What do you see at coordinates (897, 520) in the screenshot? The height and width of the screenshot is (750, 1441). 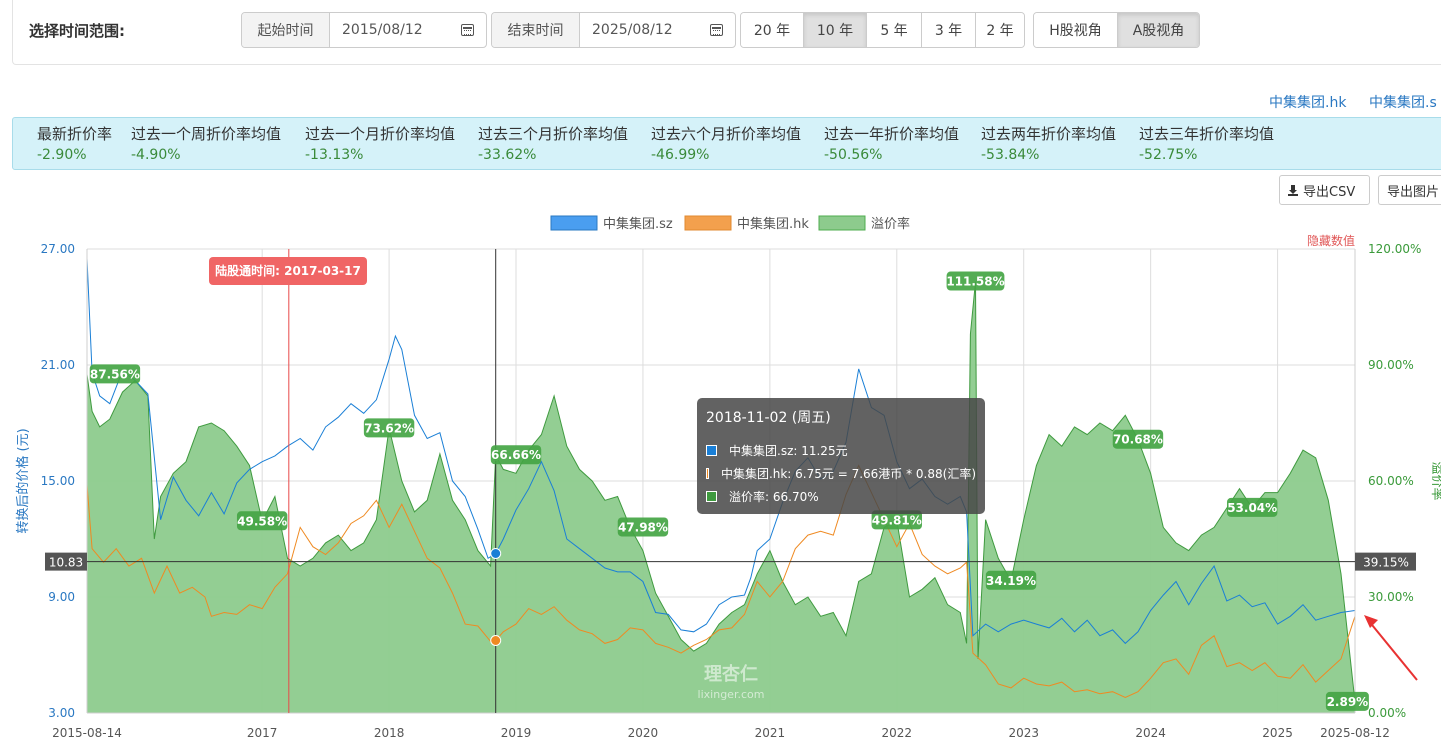 I see `annotation-label: 49.81%` at bounding box center [897, 520].